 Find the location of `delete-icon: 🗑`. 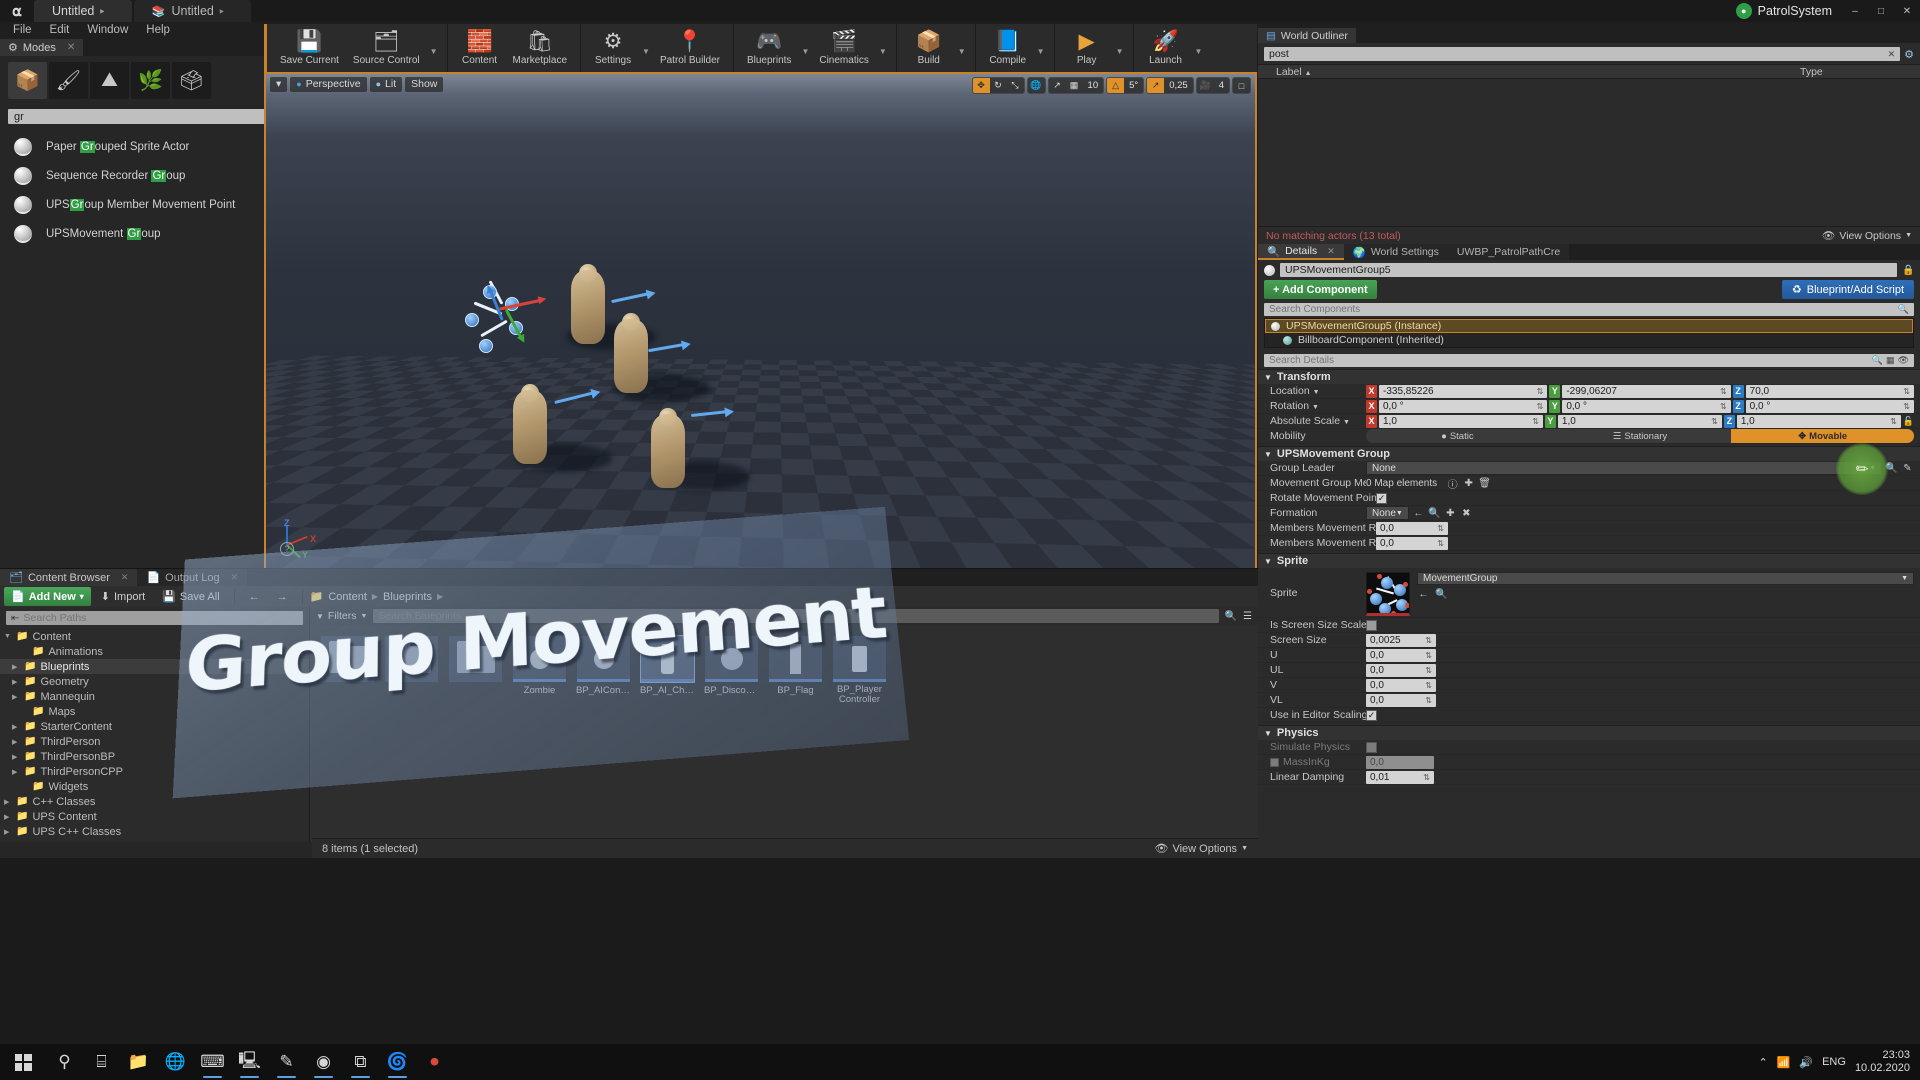

delete-icon: 🗑 is located at coordinates (1484, 483).